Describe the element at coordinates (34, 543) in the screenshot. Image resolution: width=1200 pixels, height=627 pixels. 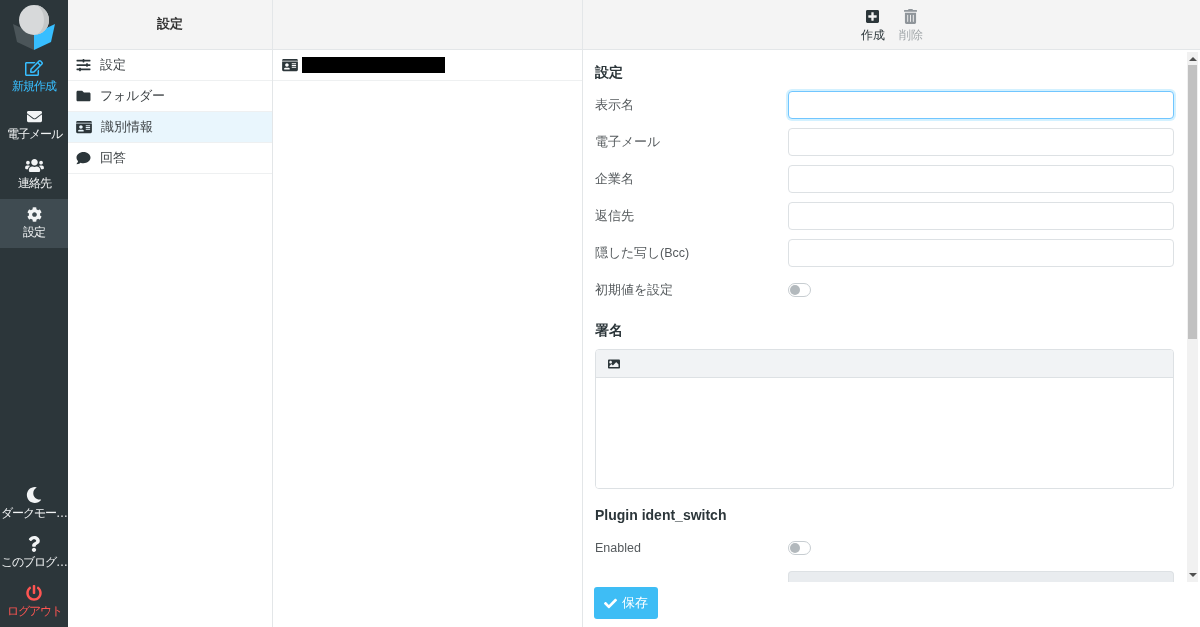
I see `question-mark-icon` at that location.